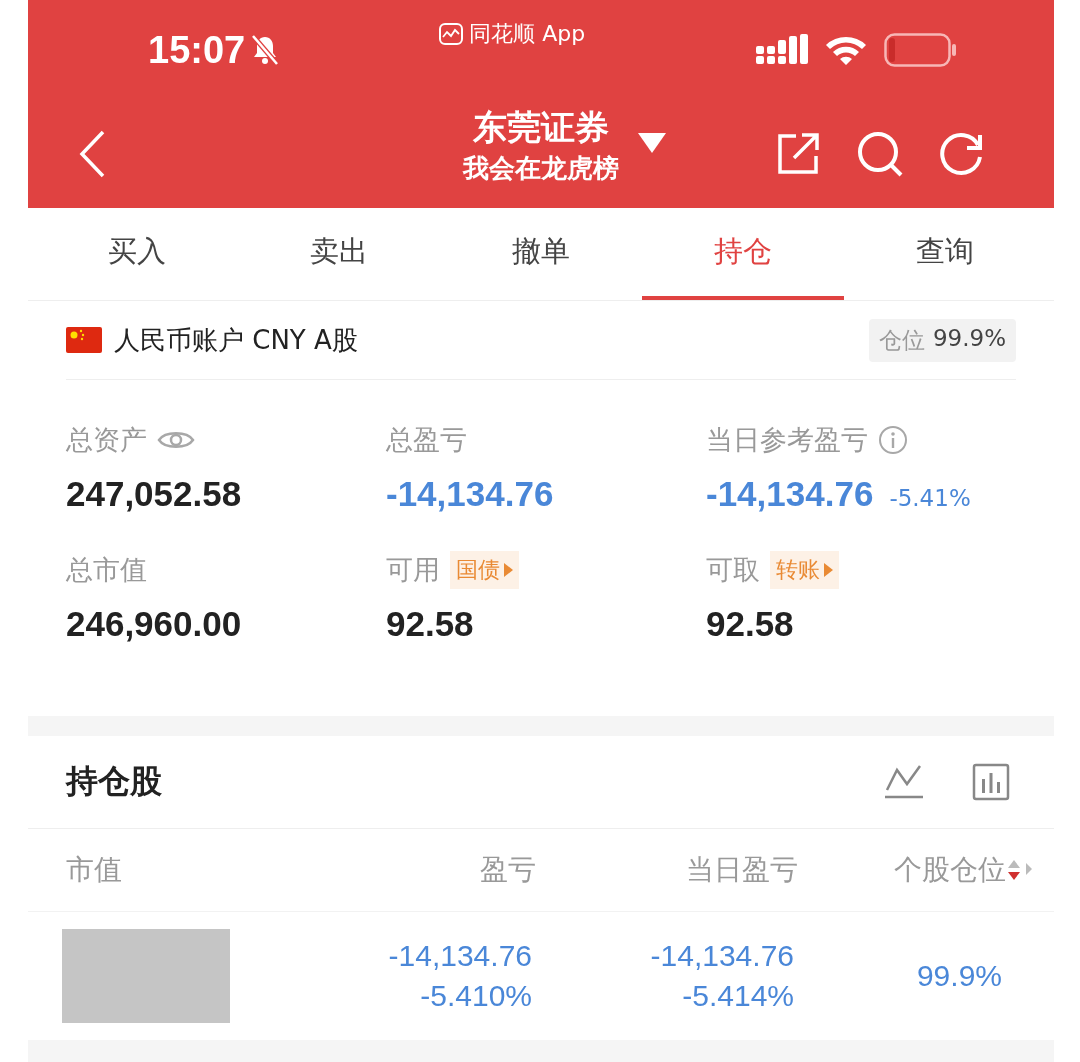  Describe the element at coordinates (451, 34) in the screenshot. I see `chart-logo-icon` at that location.